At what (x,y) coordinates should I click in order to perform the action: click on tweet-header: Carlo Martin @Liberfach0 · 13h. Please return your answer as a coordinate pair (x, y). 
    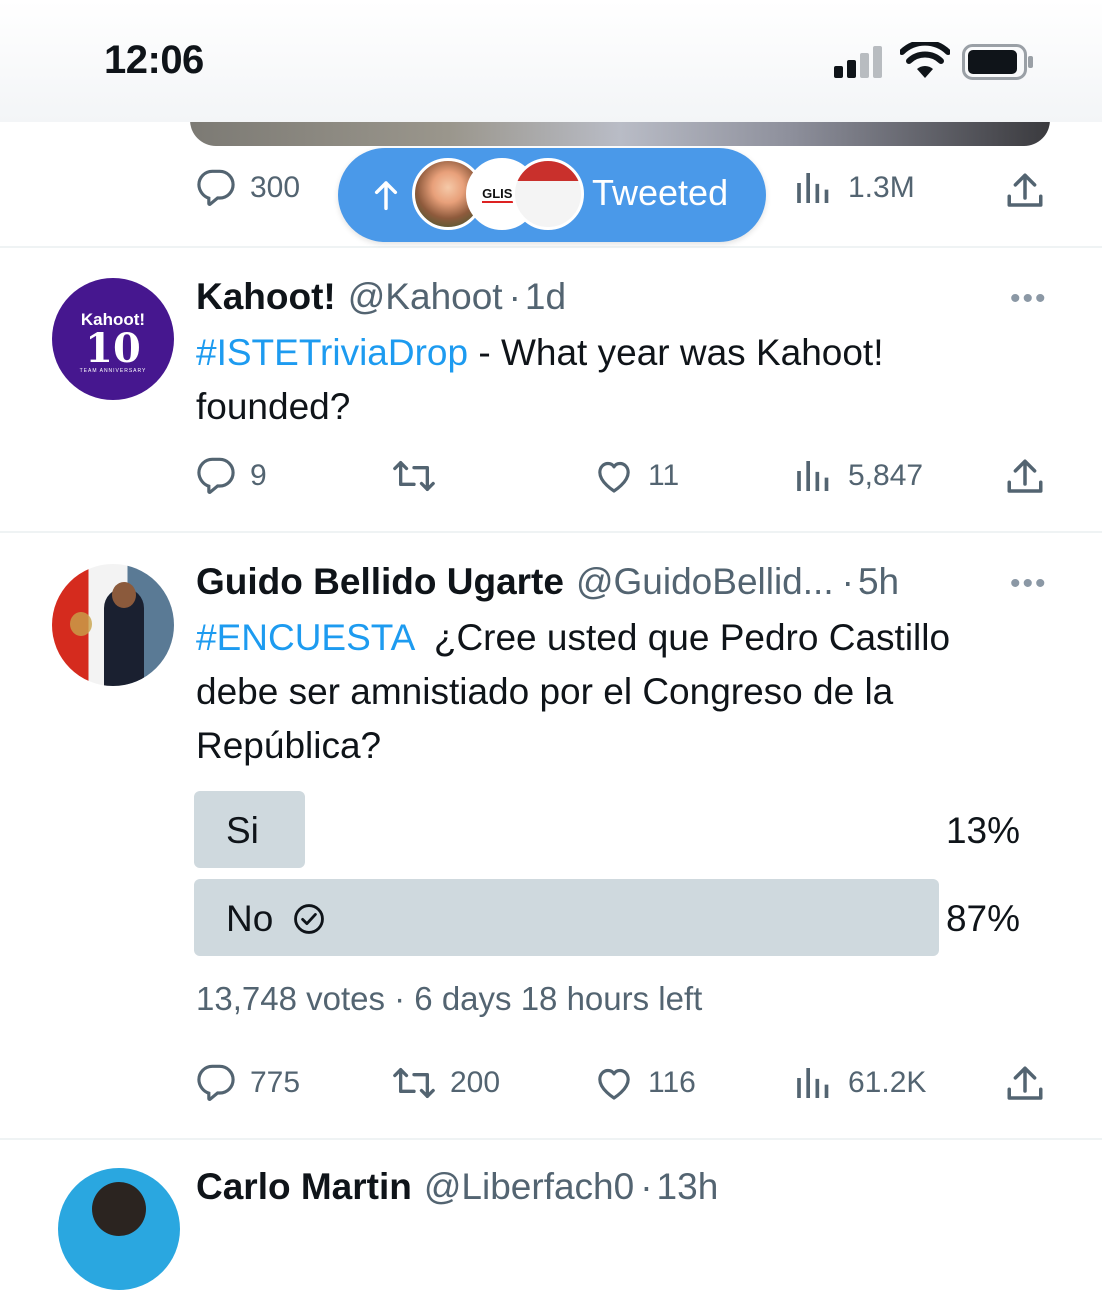
    Looking at the image, I should click on (457, 1187).